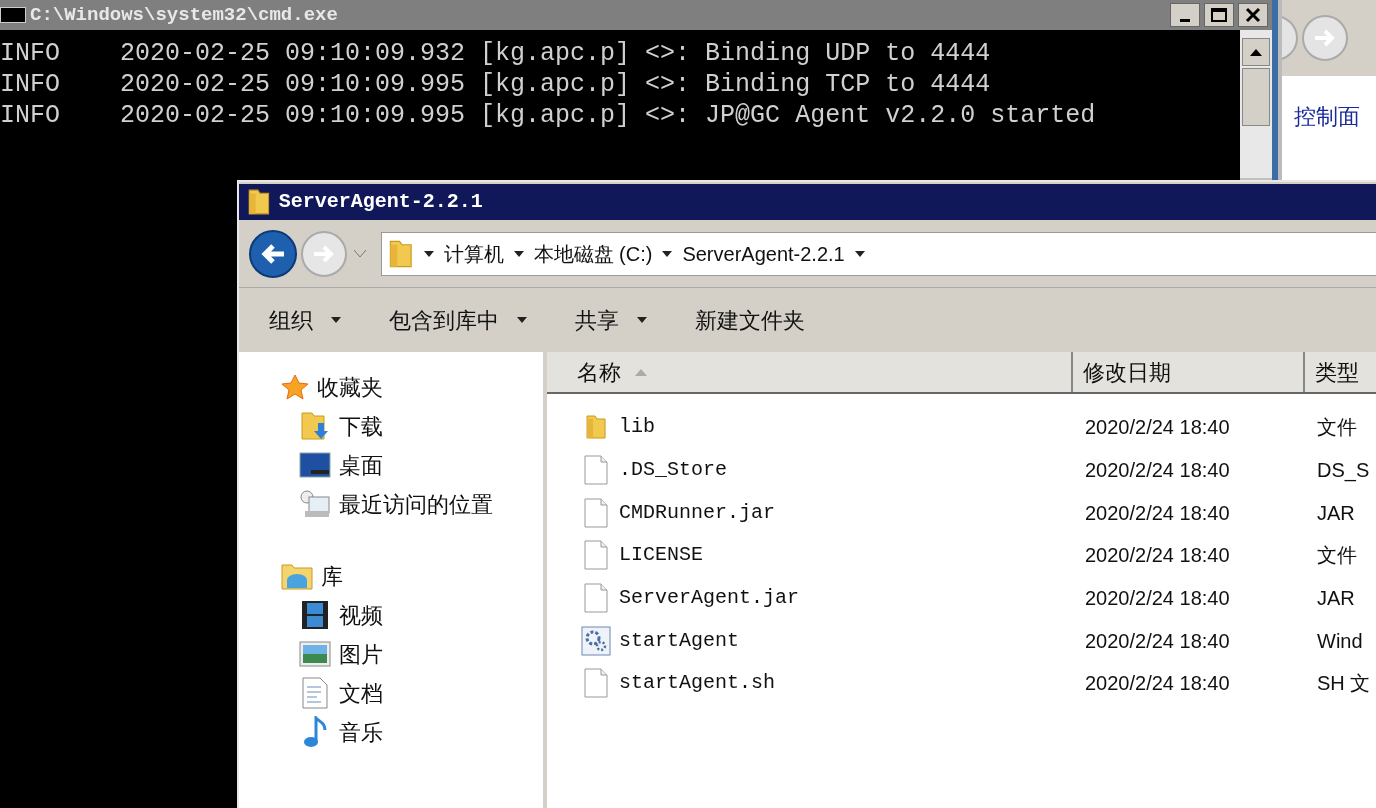 This screenshot has height=808, width=1376. I want to click on nav-item: 图片, so click(412, 654).